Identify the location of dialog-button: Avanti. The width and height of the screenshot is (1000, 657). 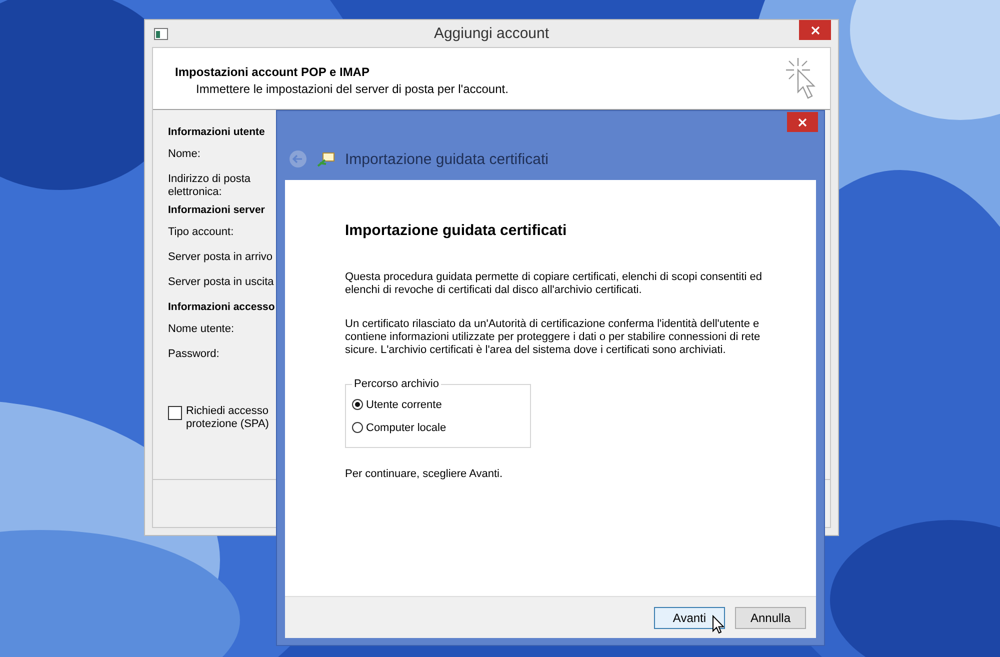
(689, 617).